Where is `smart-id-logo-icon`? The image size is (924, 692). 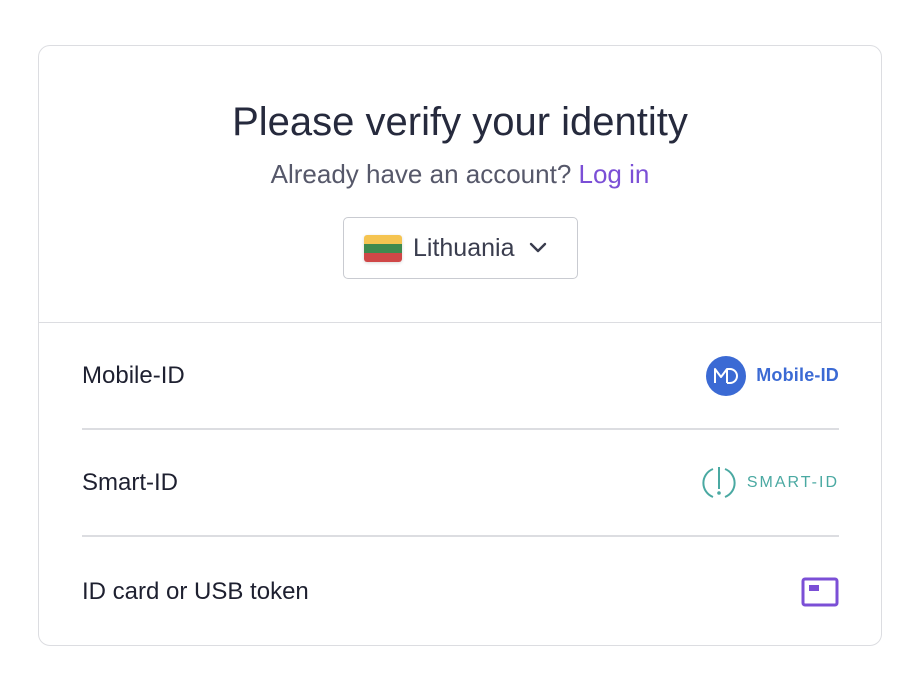
smart-id-logo-icon is located at coordinates (719, 482).